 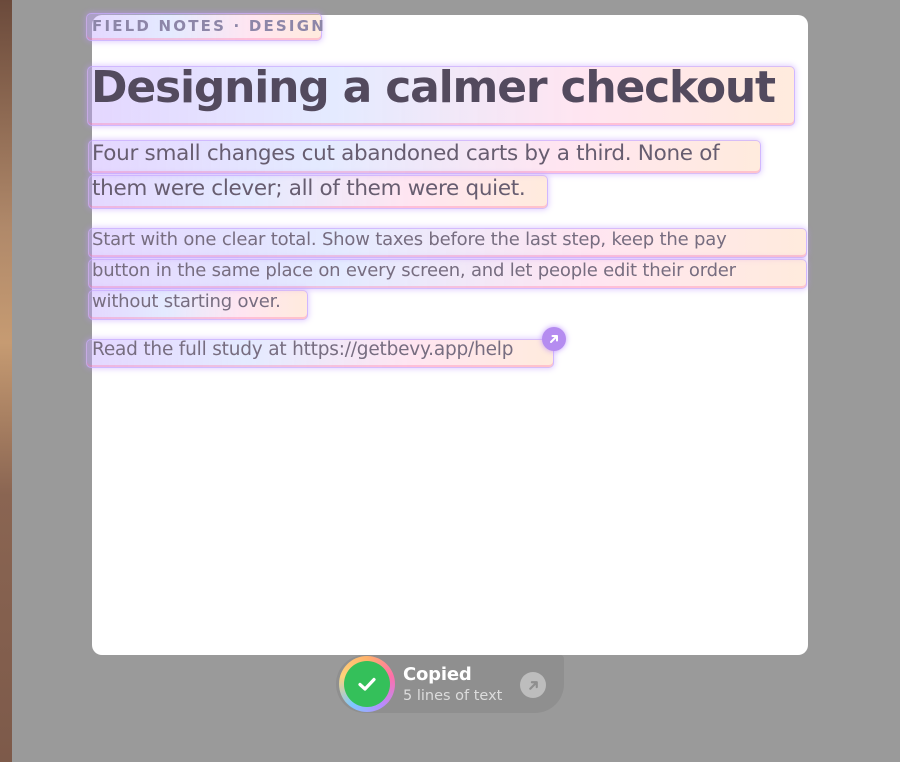 I want to click on body-line-3: without starting over., so click(x=186, y=301).